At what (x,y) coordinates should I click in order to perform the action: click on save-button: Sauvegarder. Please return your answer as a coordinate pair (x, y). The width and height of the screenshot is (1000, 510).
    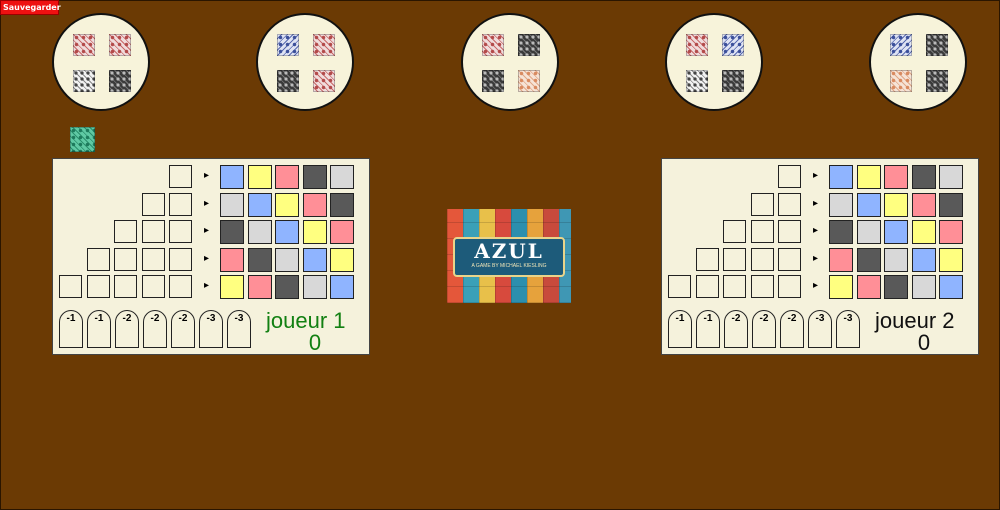
    Looking at the image, I should click on (30, 7).